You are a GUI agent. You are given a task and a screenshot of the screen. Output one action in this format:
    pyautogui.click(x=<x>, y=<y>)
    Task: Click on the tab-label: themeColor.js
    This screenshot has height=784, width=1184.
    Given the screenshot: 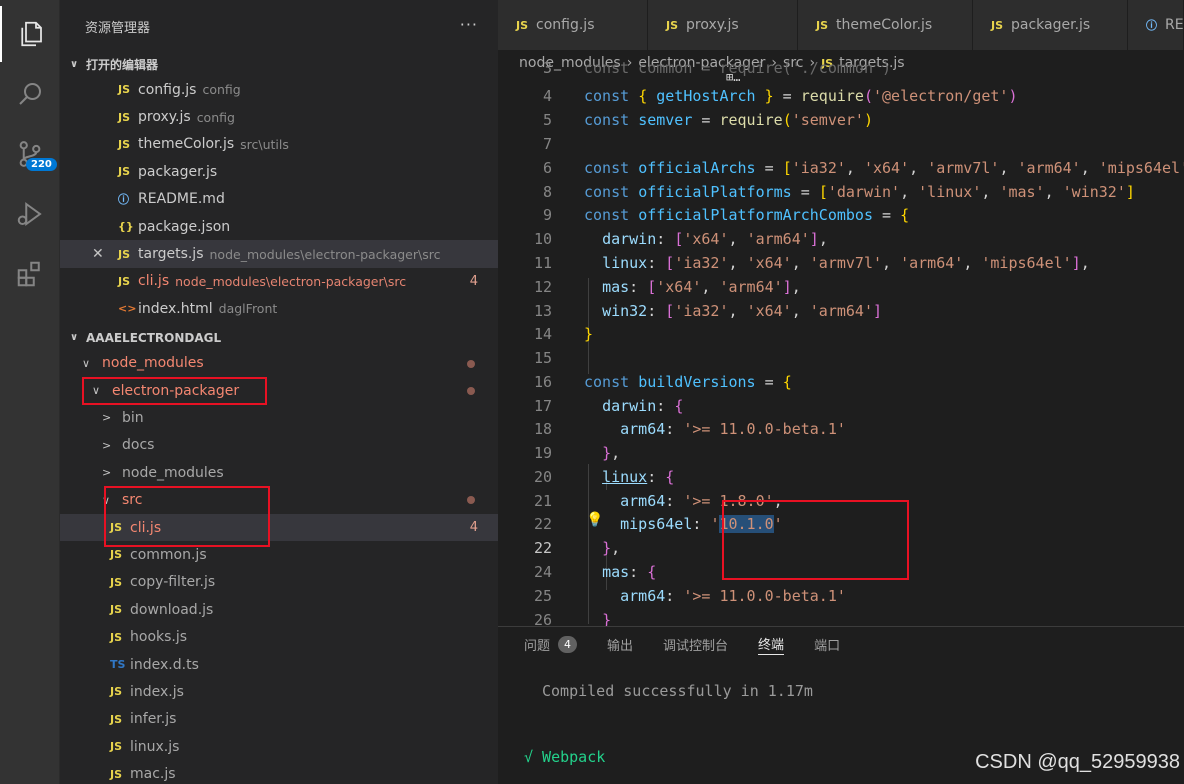 What is the action you would take?
    pyautogui.click(x=884, y=25)
    